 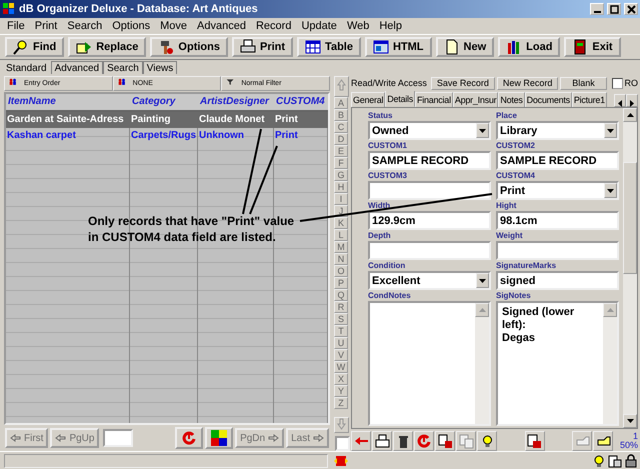 What do you see at coordinates (123, 67) in the screenshot?
I see `view-tab: Search` at bounding box center [123, 67].